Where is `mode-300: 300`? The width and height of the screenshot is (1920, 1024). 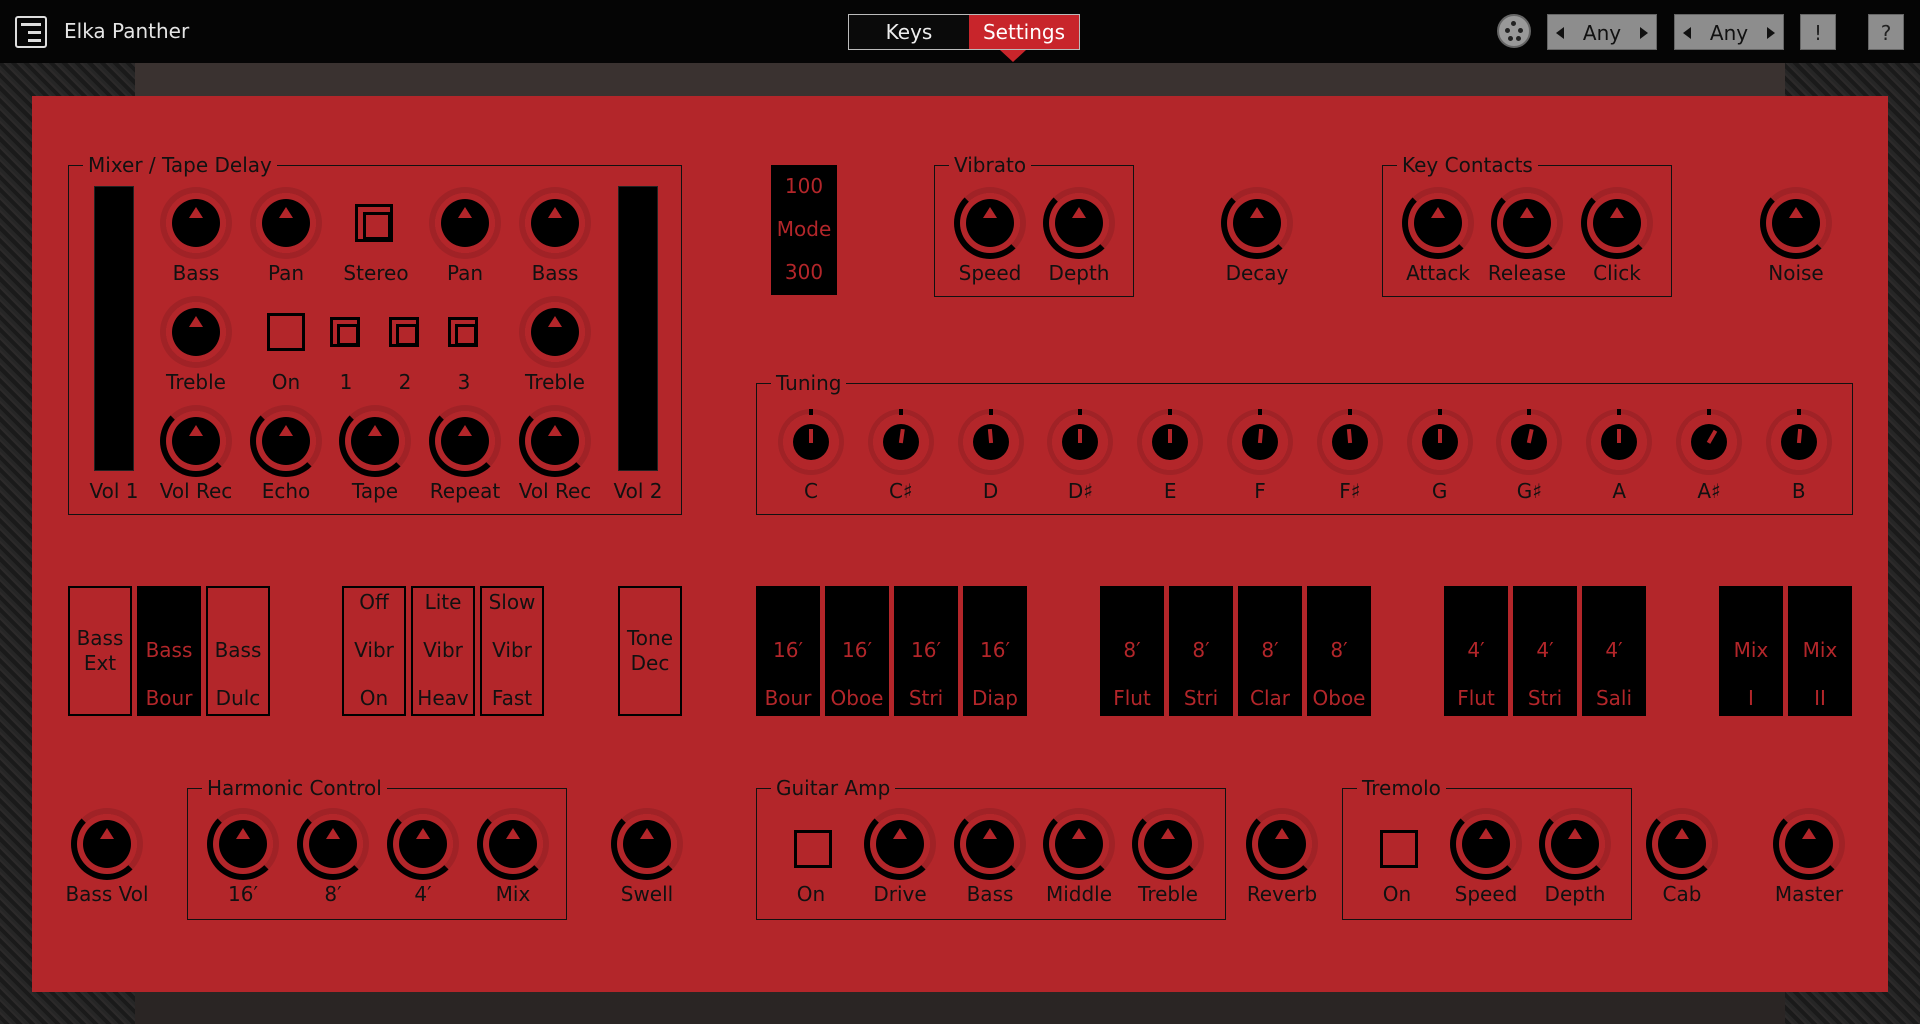
mode-300: 300 is located at coordinates (804, 272).